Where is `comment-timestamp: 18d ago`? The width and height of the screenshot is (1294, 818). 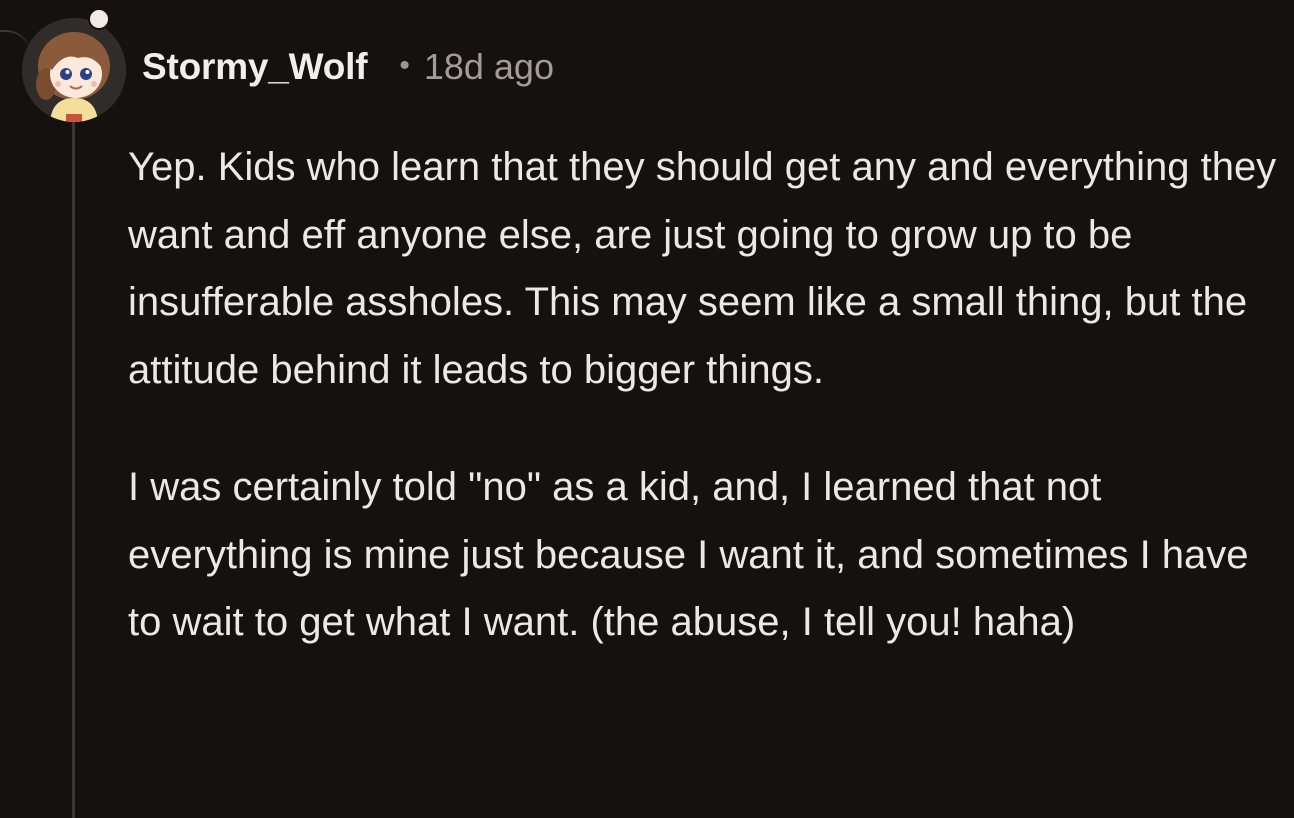 comment-timestamp: 18d ago is located at coordinates (489, 67).